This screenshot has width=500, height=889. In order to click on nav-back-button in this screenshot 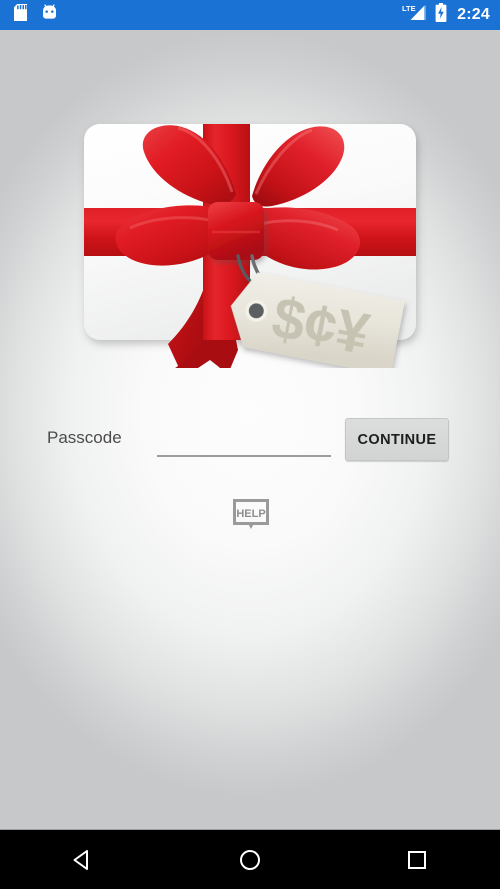, I will do `click(83, 859)`.